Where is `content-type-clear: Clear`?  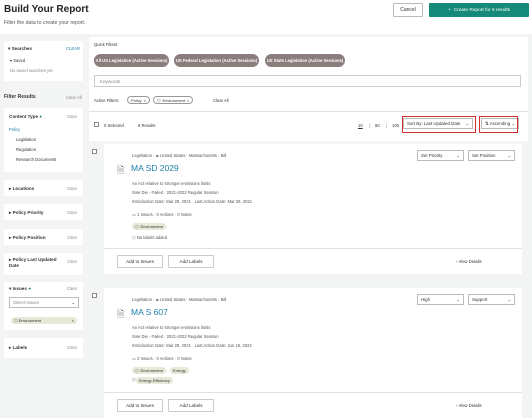 content-type-clear: Clear is located at coordinates (72, 116).